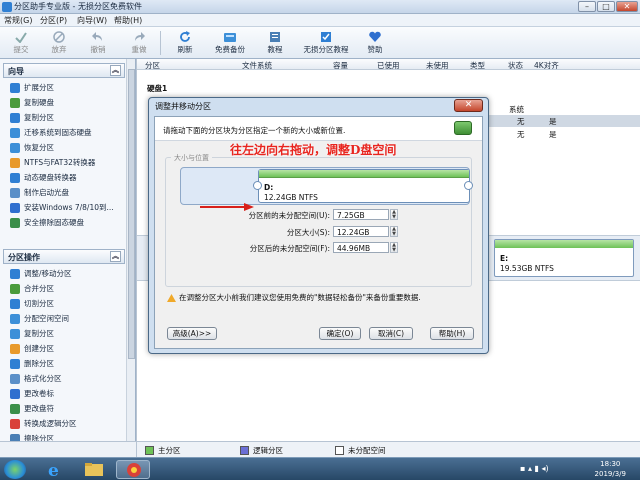 Image resolution: width=640 pixels, height=480 pixels. What do you see at coordinates (477, 65) in the screenshot?
I see `col-type: 类型` at bounding box center [477, 65].